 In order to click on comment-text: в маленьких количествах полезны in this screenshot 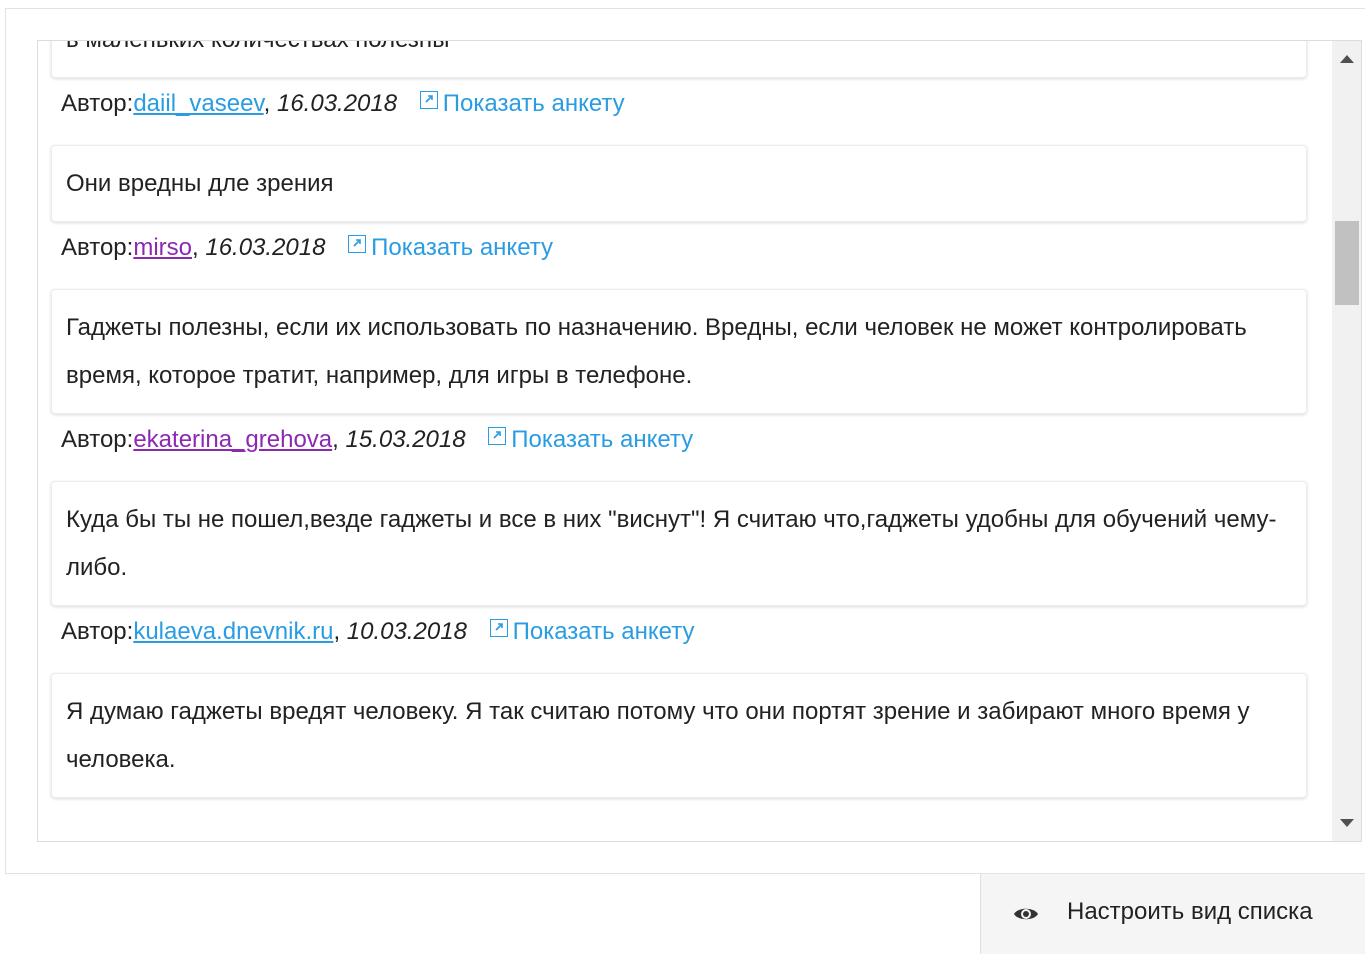, I will do `click(257, 47)`.